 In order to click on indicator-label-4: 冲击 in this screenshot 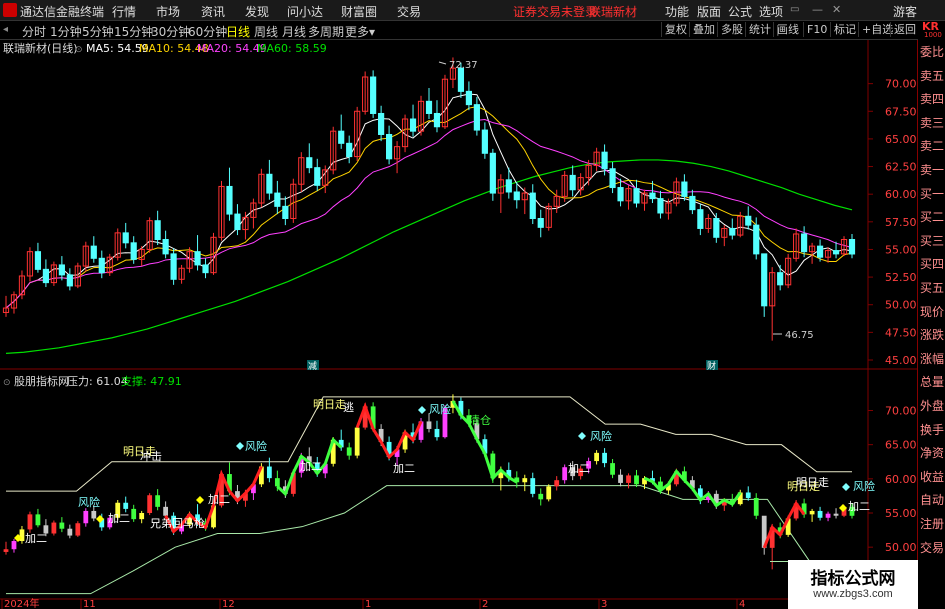, I will do `click(151, 456)`.